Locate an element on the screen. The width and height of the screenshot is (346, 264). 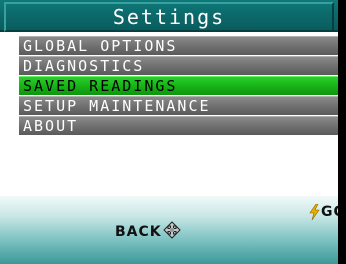
go-softkey: GO is located at coordinates (323, 212).